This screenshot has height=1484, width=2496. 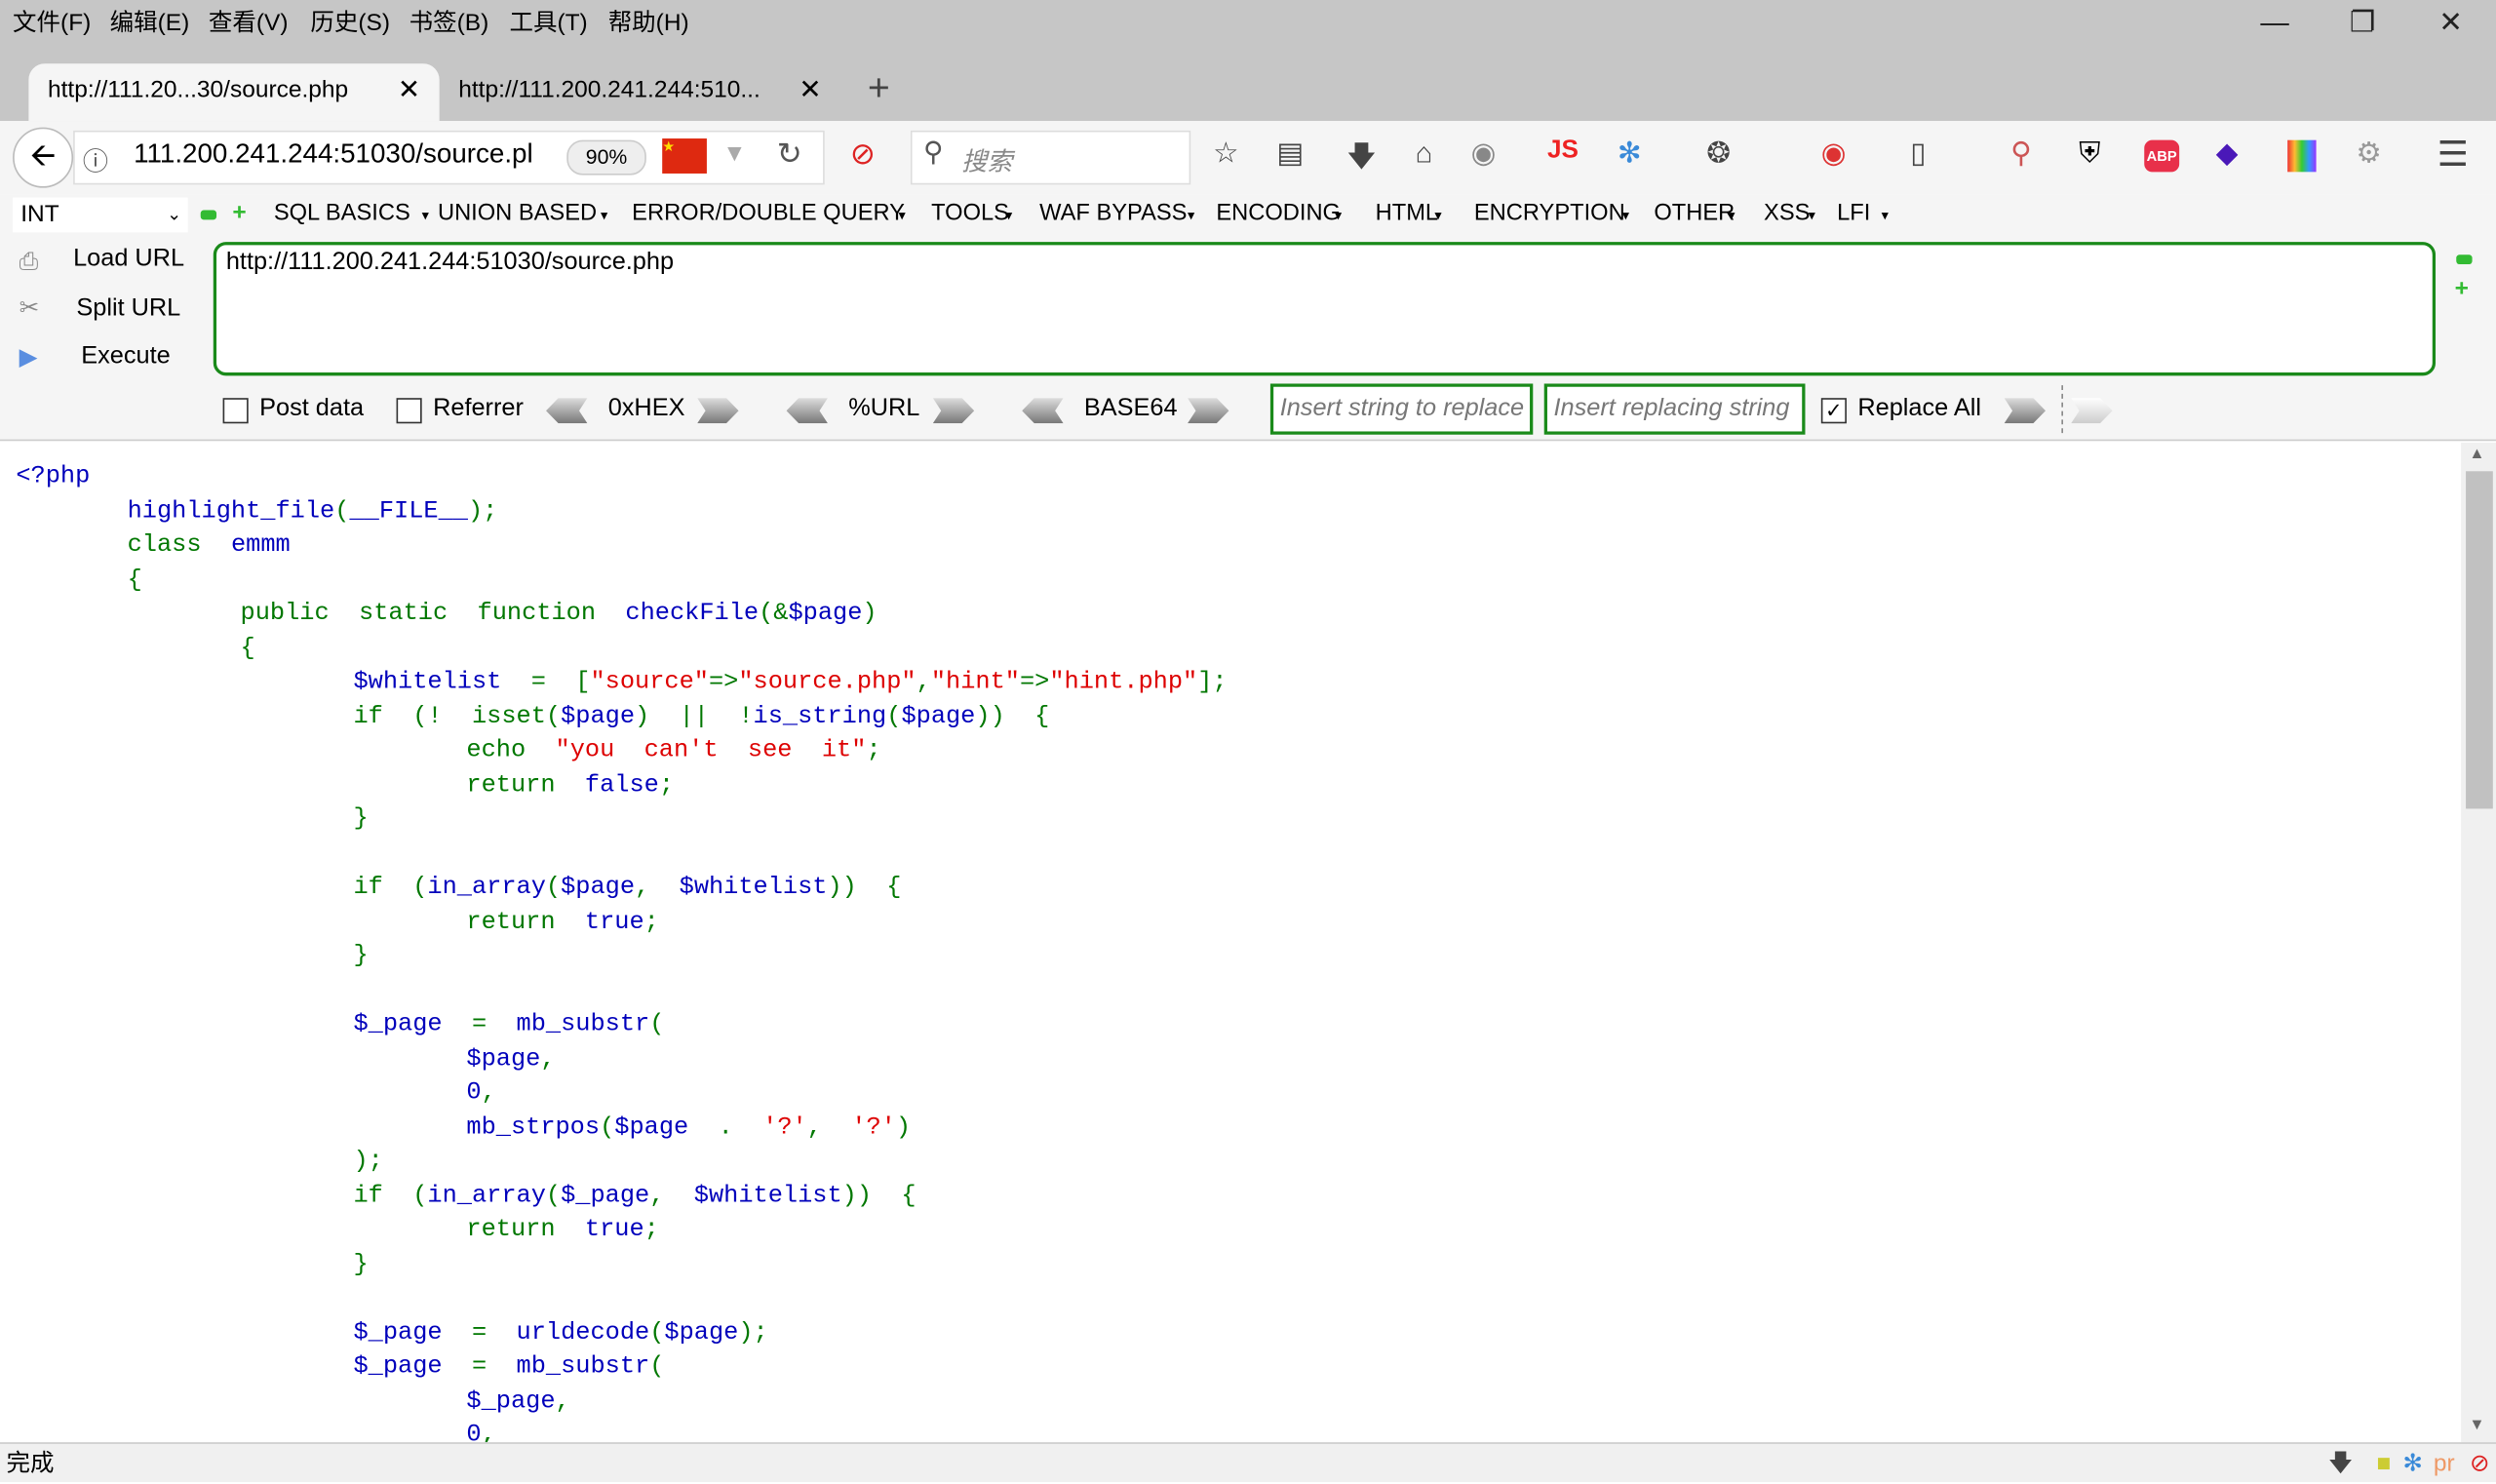 I want to click on hackbar-menu-xss: XSS, so click(x=1787, y=213).